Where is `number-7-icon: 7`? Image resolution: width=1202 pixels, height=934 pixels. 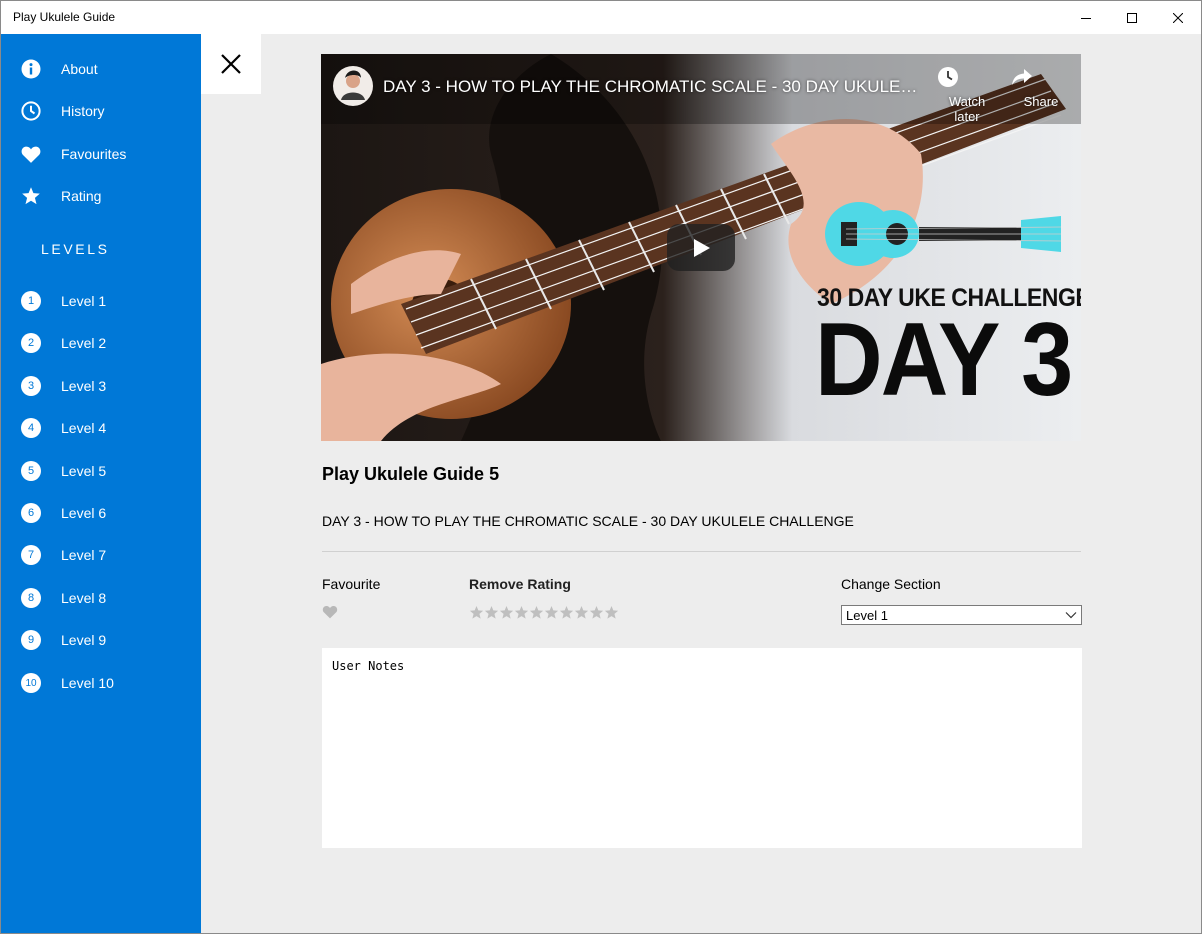
number-7-icon: 7 is located at coordinates (31, 555).